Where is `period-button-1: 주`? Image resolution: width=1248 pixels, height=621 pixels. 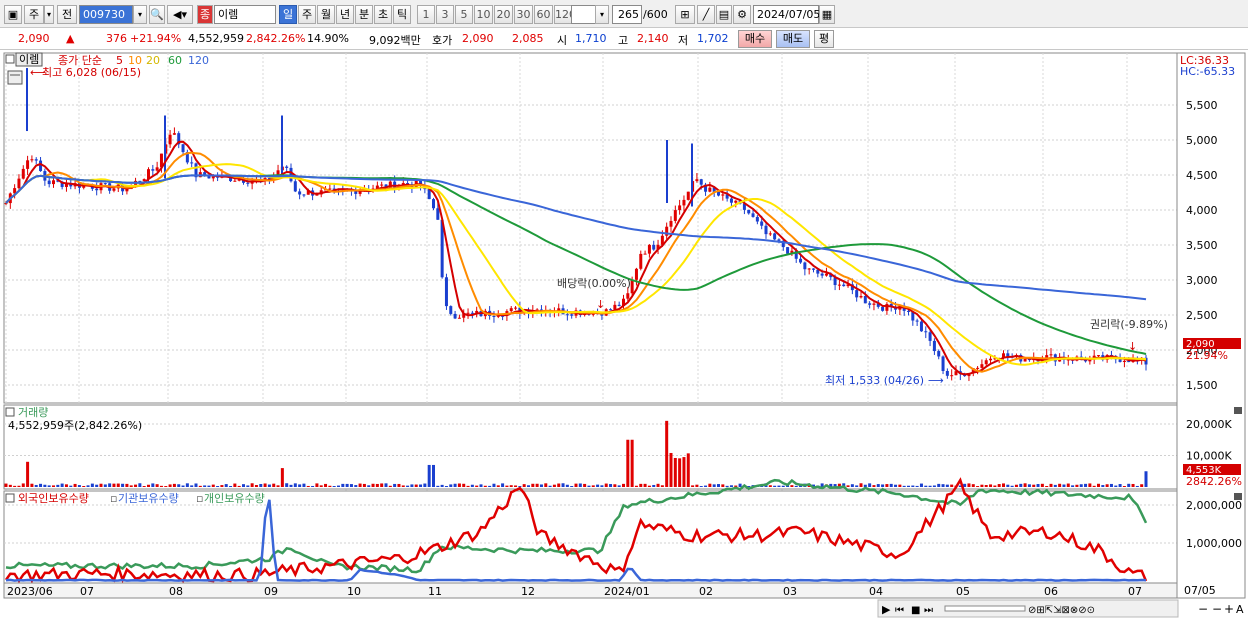 period-button-1: 주 is located at coordinates (307, 14).